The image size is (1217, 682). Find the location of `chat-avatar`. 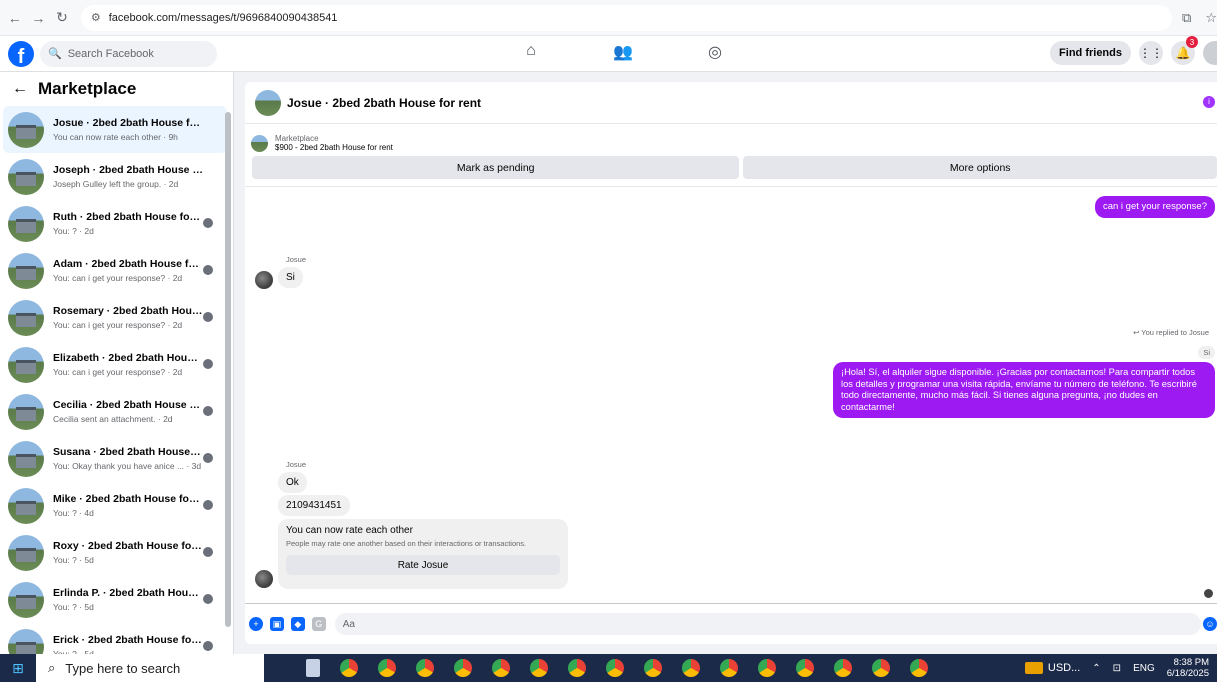

chat-avatar is located at coordinates (268, 102).